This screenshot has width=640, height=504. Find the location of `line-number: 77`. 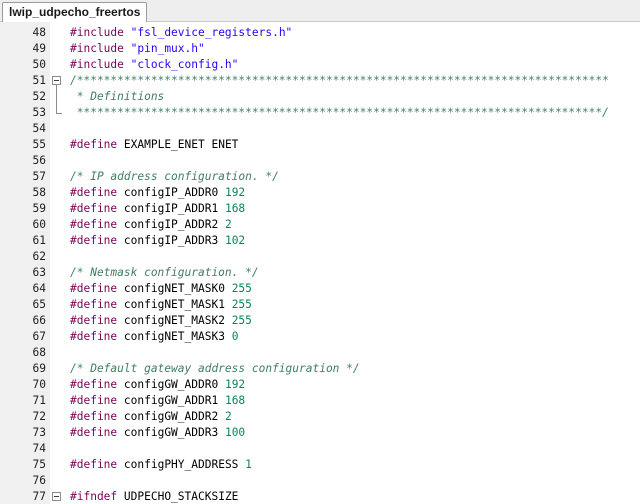

line-number: 77 is located at coordinates (39, 496).